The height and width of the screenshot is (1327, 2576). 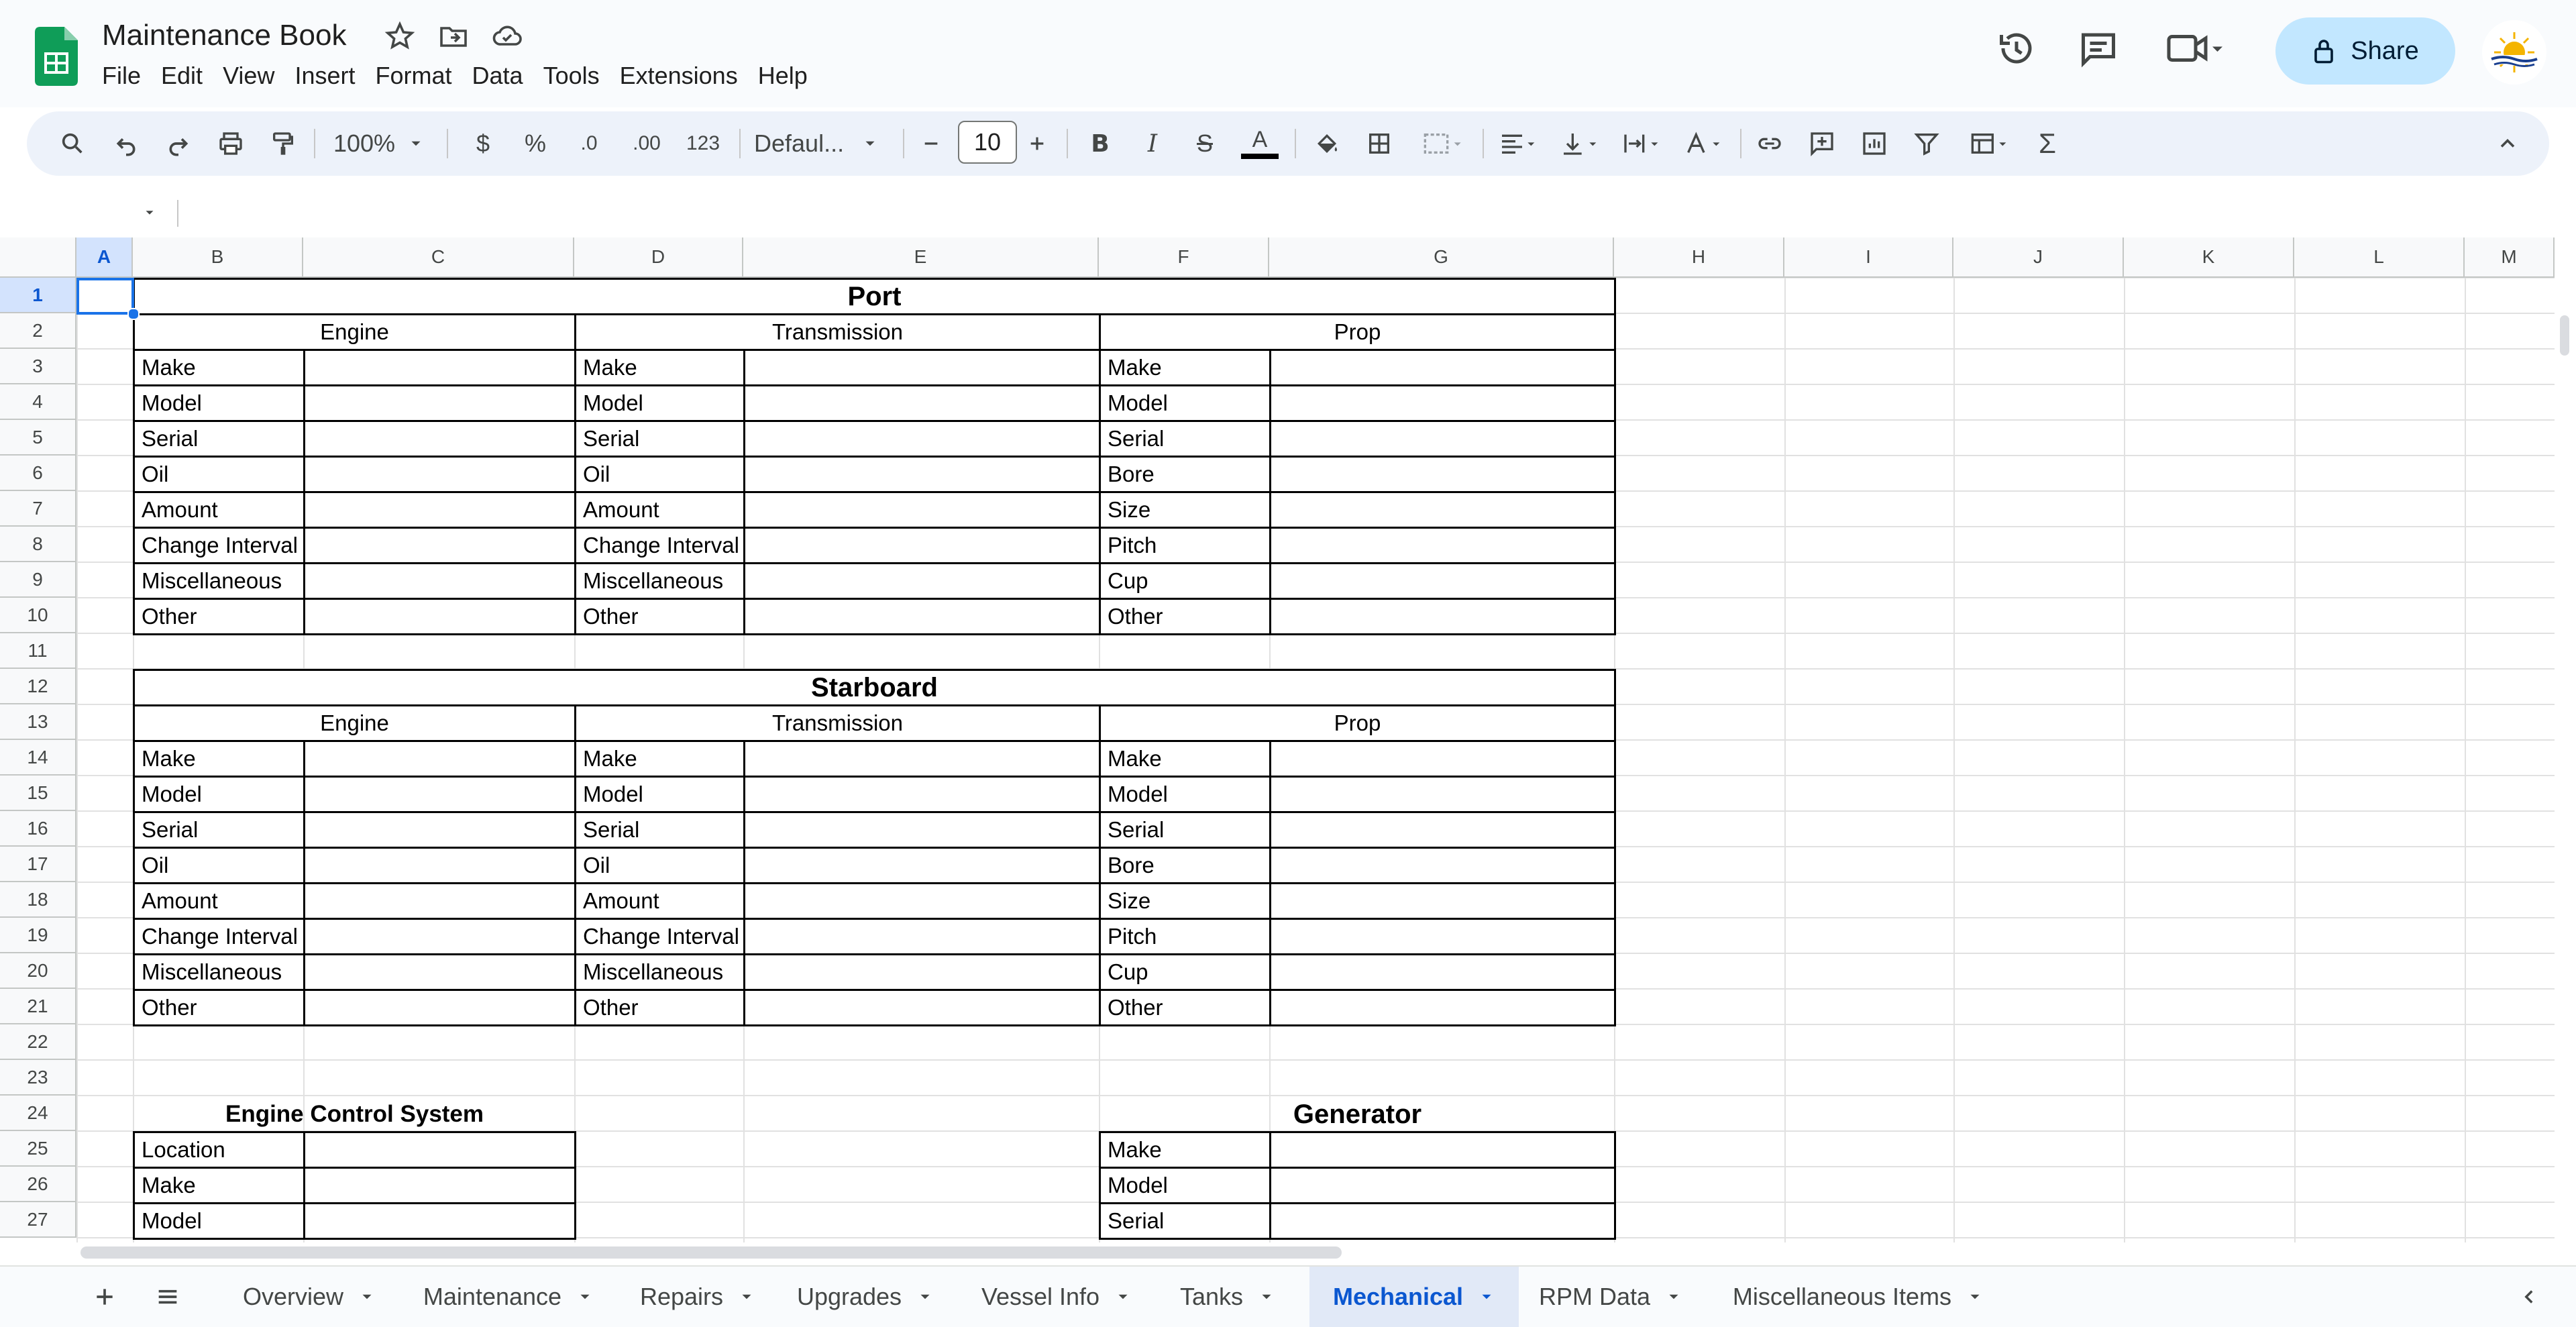 What do you see at coordinates (309, 1297) in the screenshot?
I see `sheet-tab-overview: Overview` at bounding box center [309, 1297].